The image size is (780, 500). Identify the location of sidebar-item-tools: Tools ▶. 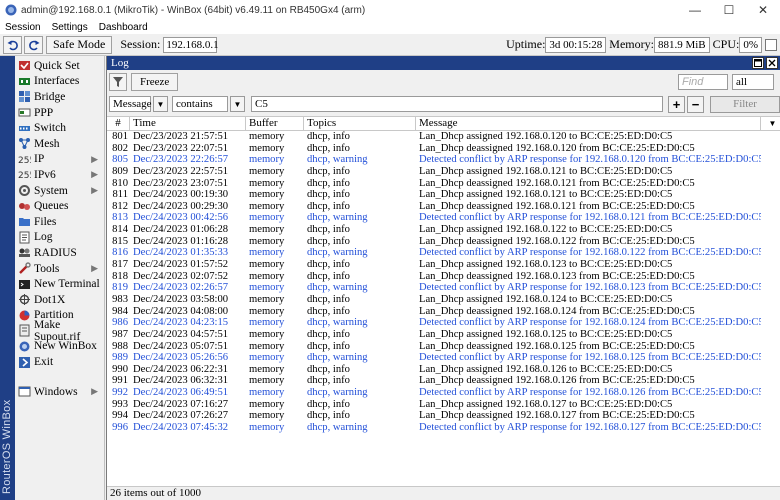
(59, 269).